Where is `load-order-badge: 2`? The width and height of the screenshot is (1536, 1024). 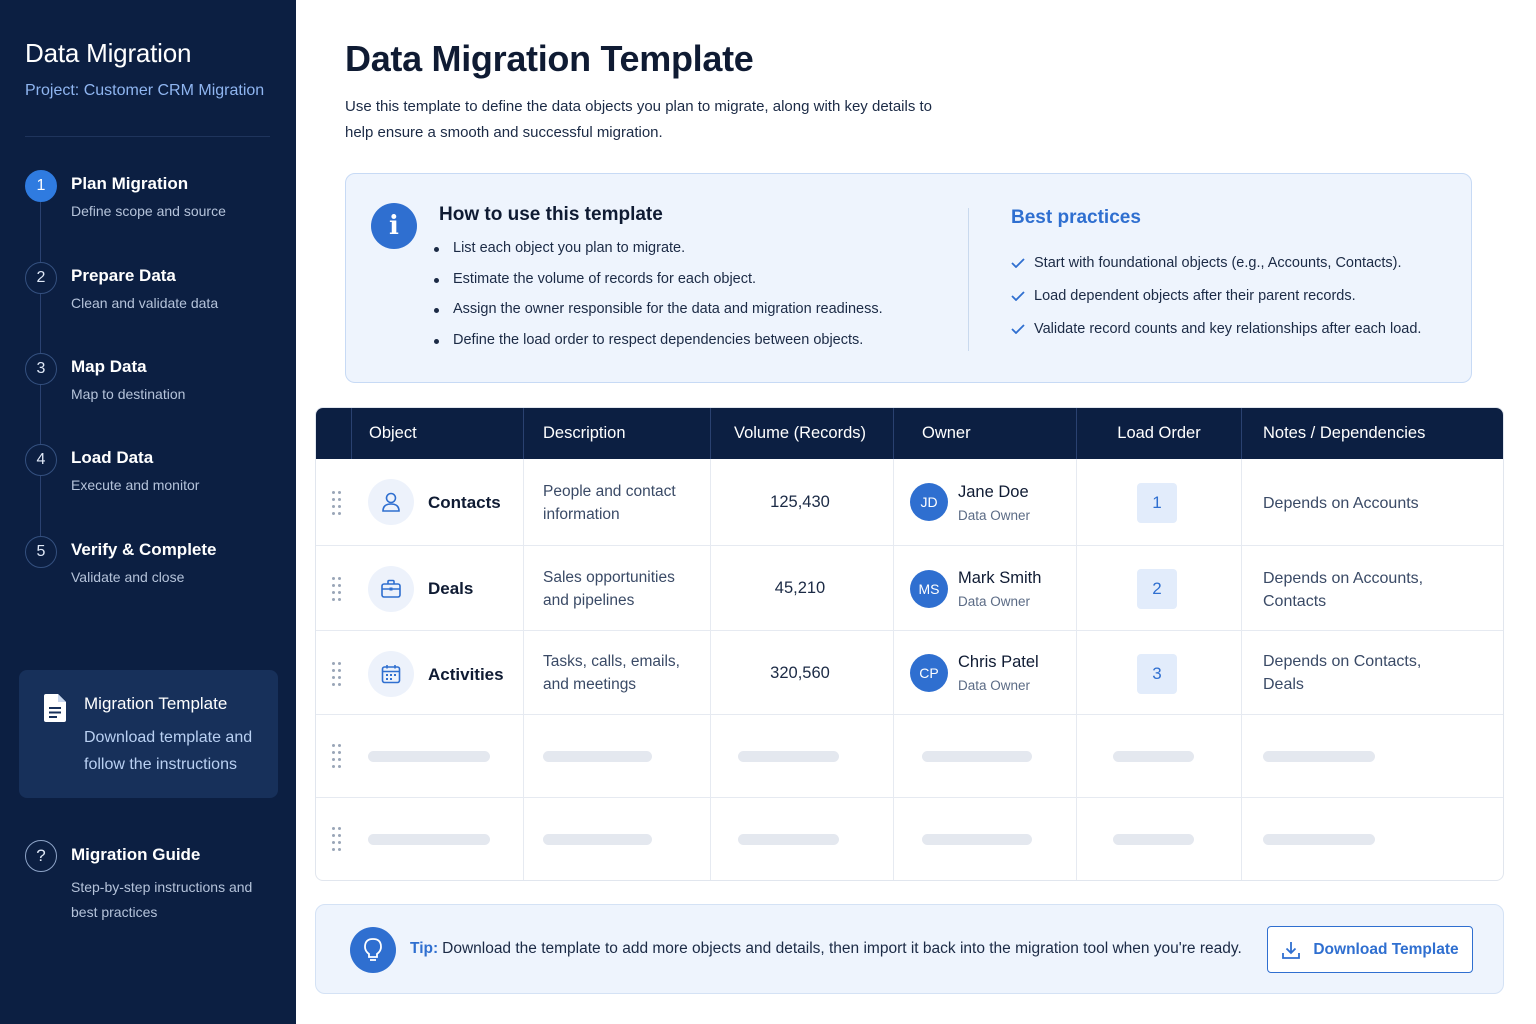
load-order-badge: 2 is located at coordinates (1157, 589).